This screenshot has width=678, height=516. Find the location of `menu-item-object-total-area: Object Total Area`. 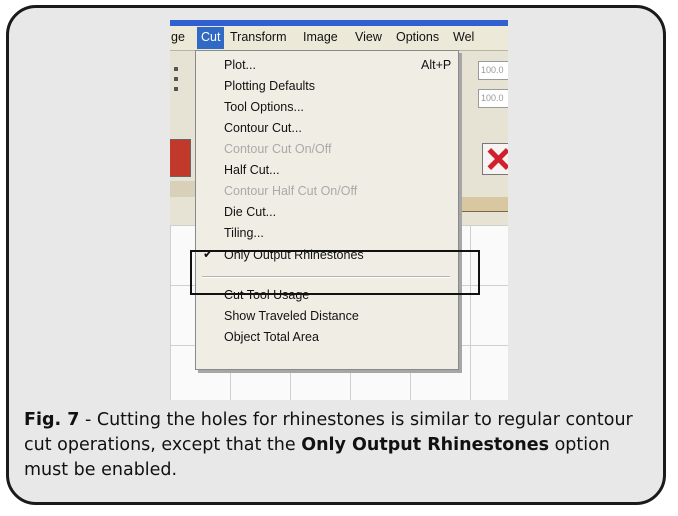

menu-item-object-total-area: Object Total Area is located at coordinates (271, 337).